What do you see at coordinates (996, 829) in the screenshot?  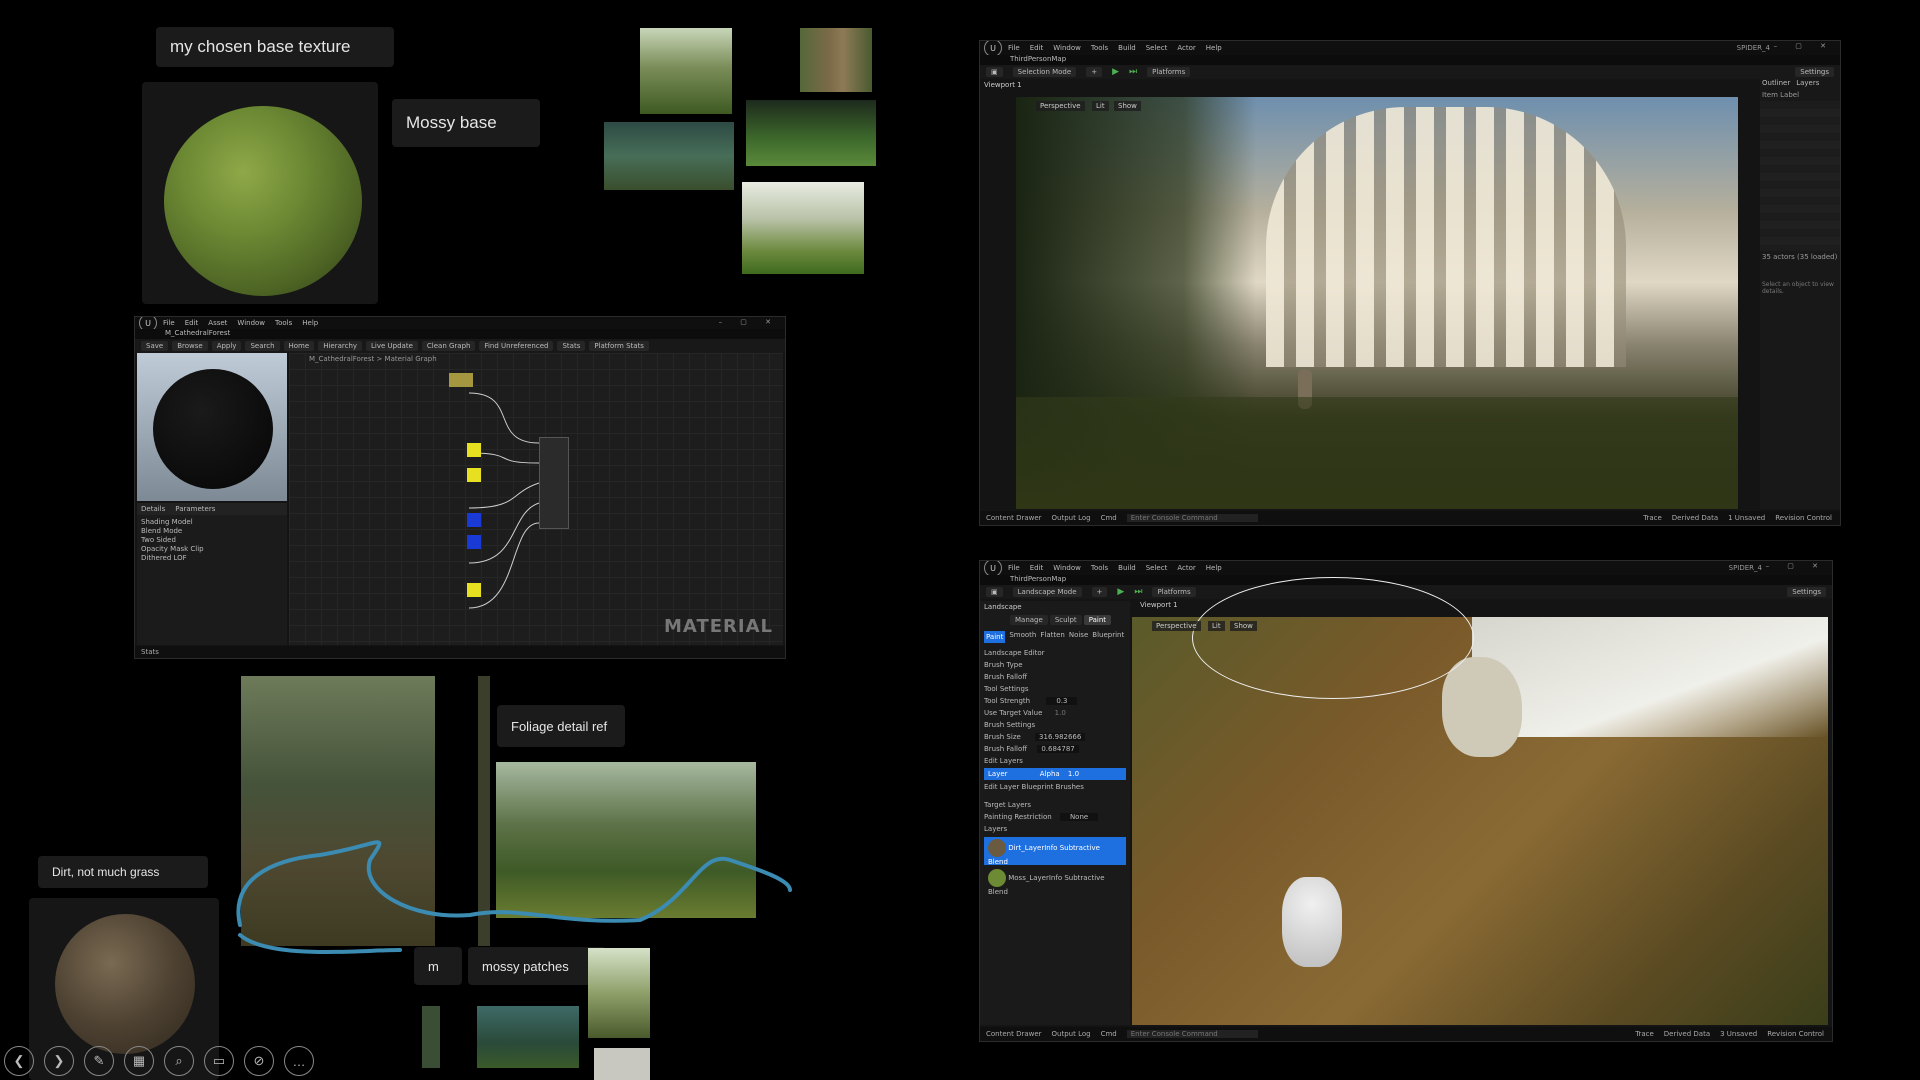 I see `layers-label: Layers` at bounding box center [996, 829].